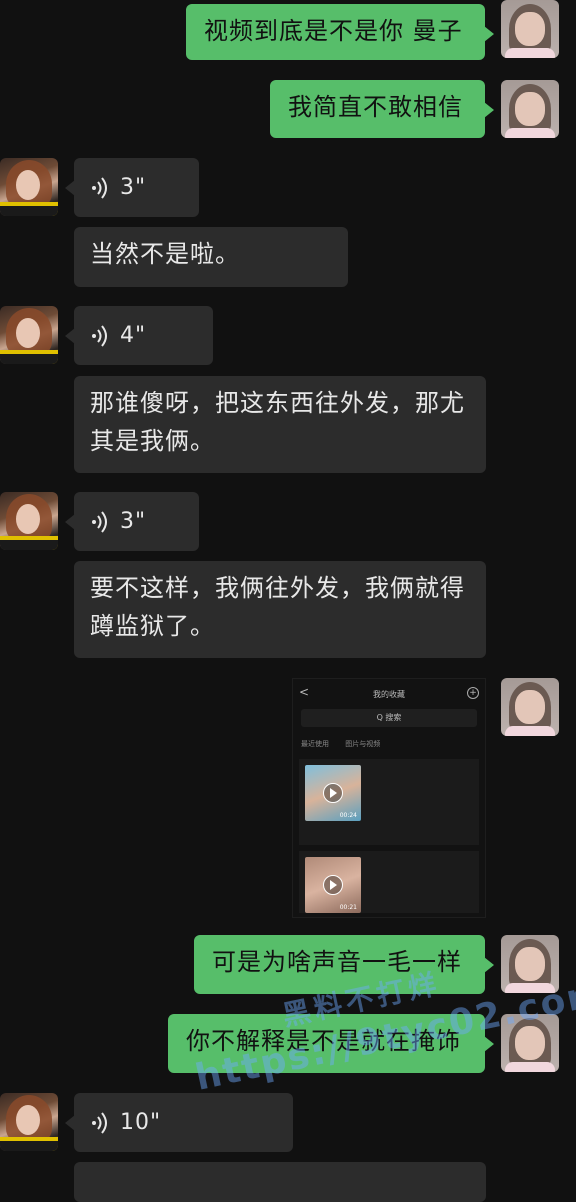  Describe the element at coordinates (179, 1122) in the screenshot. I see `voice-message: 10"` at that location.